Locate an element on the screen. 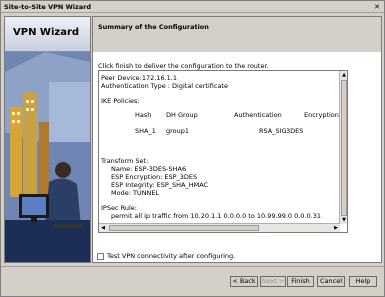  ike-header-dh-group: DH Group is located at coordinates (182, 115).